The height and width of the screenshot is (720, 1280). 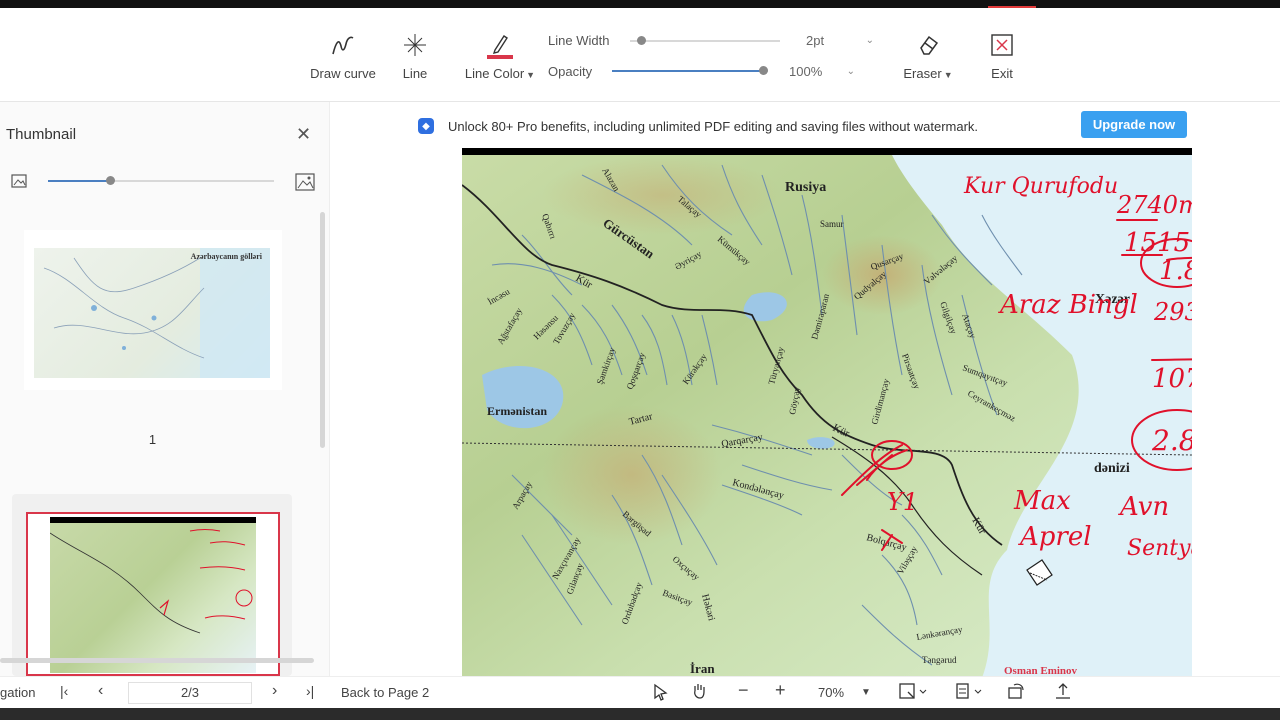 I want to click on zoom-out-icon: −, so click(x=743, y=690).